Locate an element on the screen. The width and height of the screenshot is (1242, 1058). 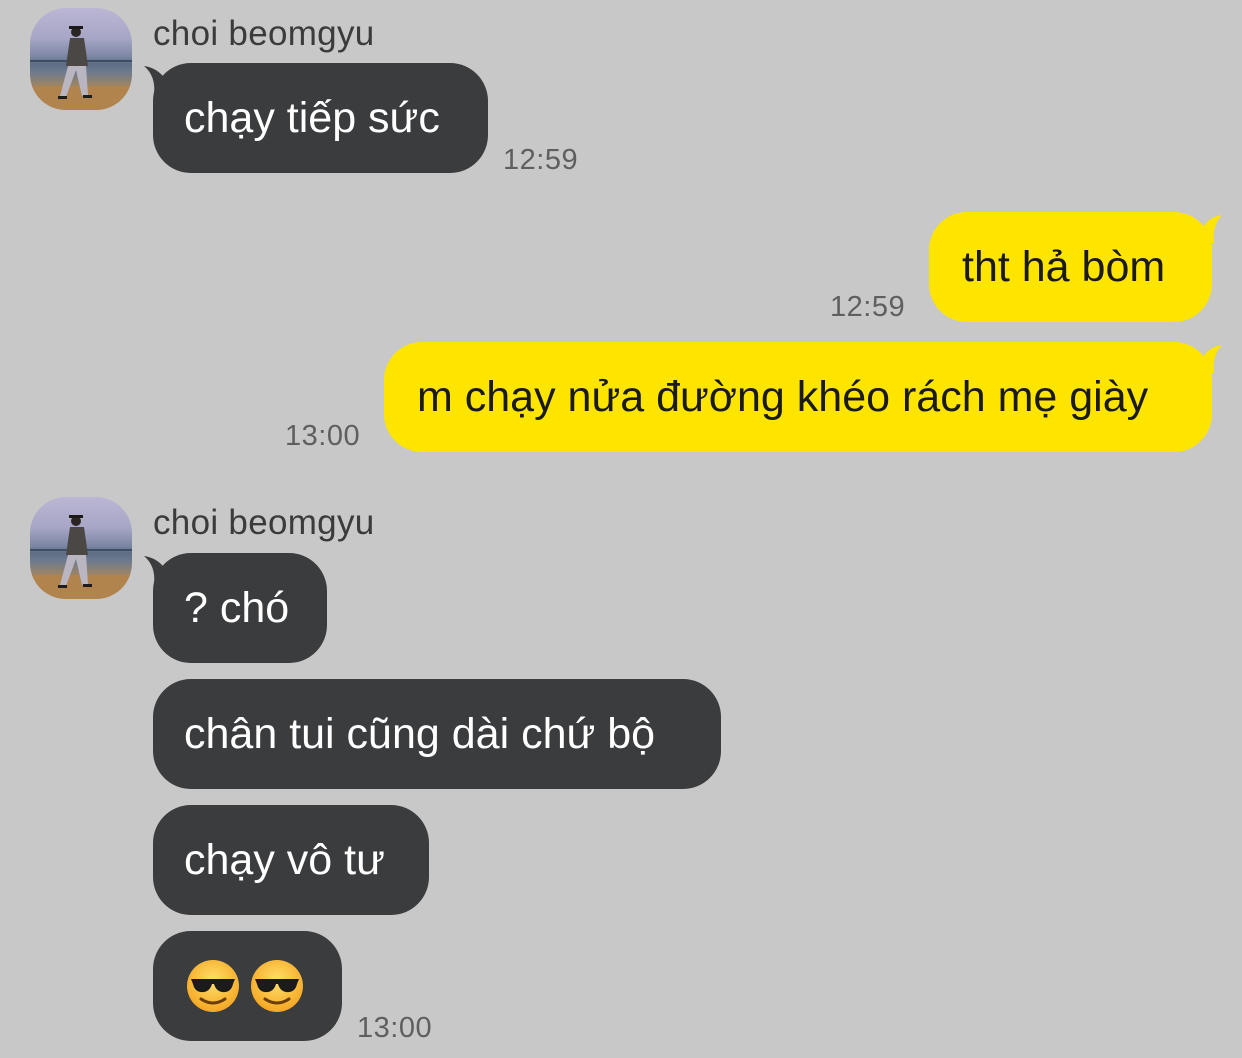
message-bubble-incoming: chạy vô tư is located at coordinates (291, 860).